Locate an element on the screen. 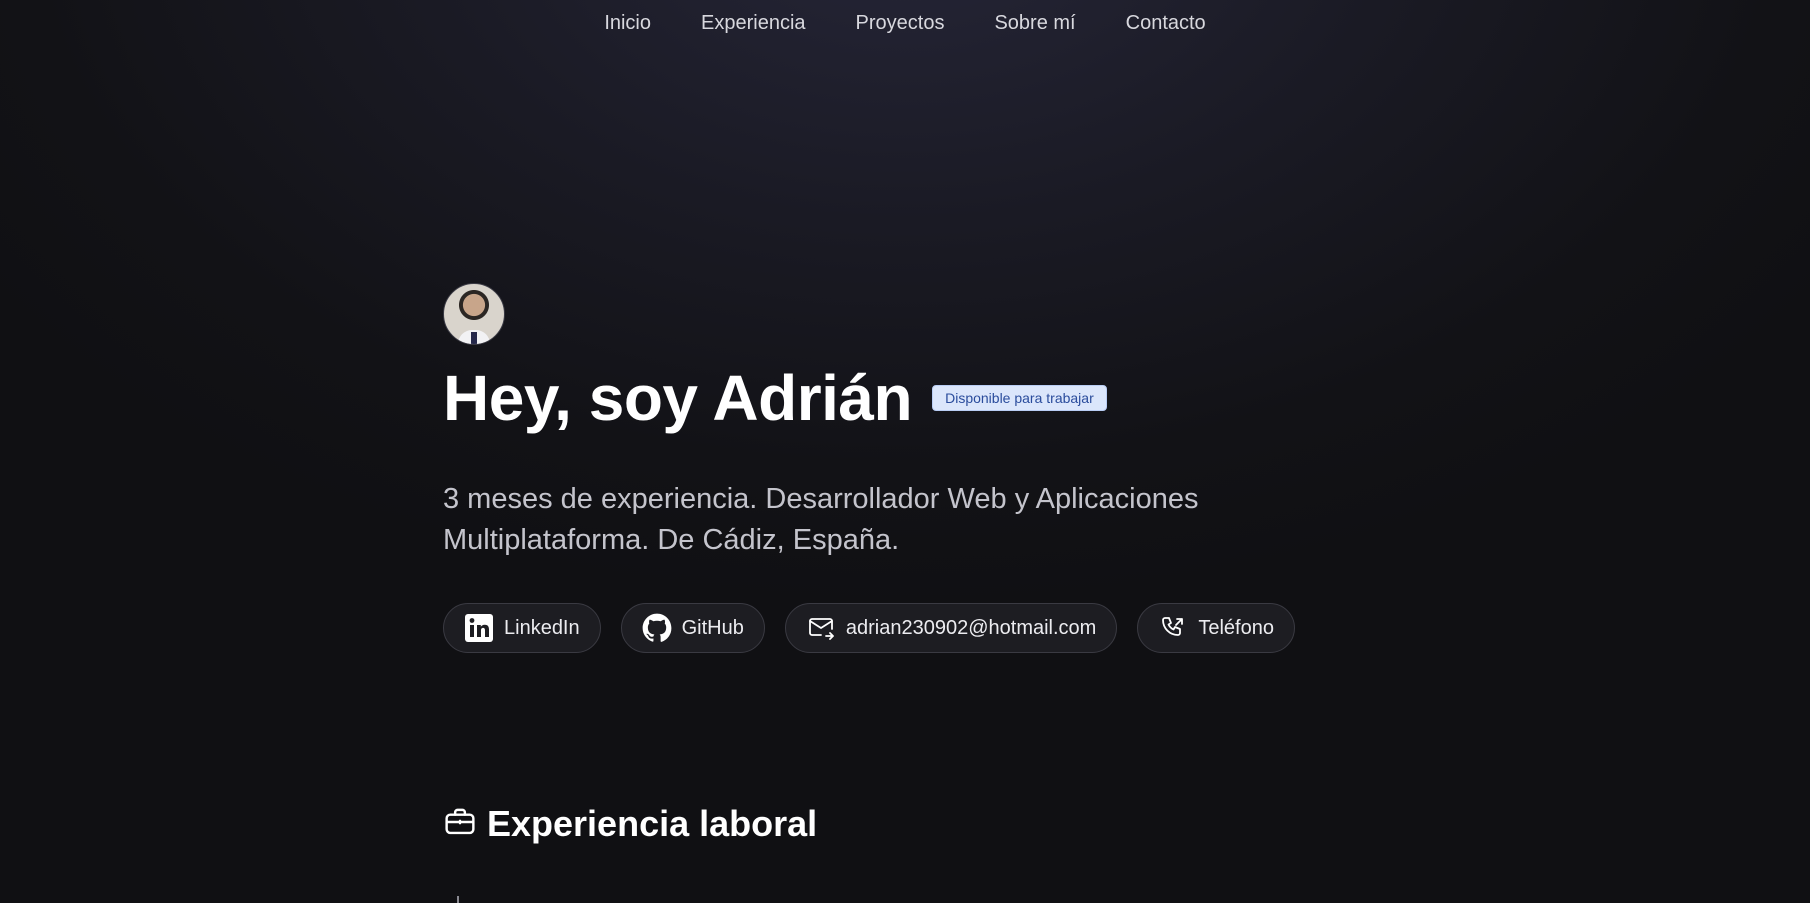 This screenshot has height=903, width=1810. linkedin-label: LinkedIn is located at coordinates (542, 627).